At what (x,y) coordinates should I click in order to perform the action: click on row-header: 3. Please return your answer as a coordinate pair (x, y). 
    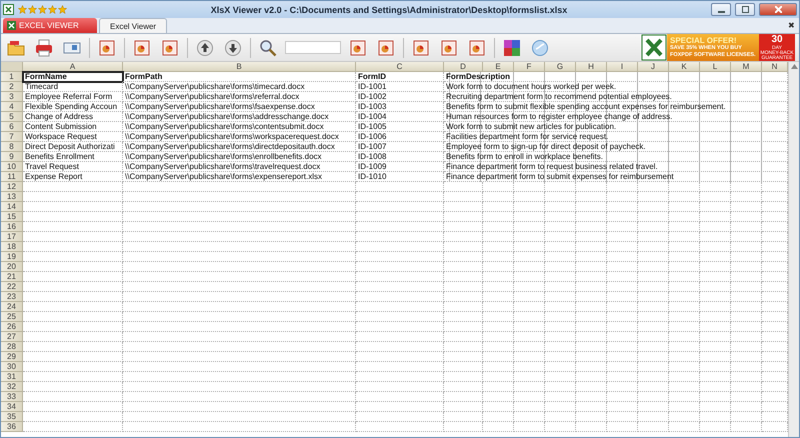
    Looking at the image, I should click on (12, 97).